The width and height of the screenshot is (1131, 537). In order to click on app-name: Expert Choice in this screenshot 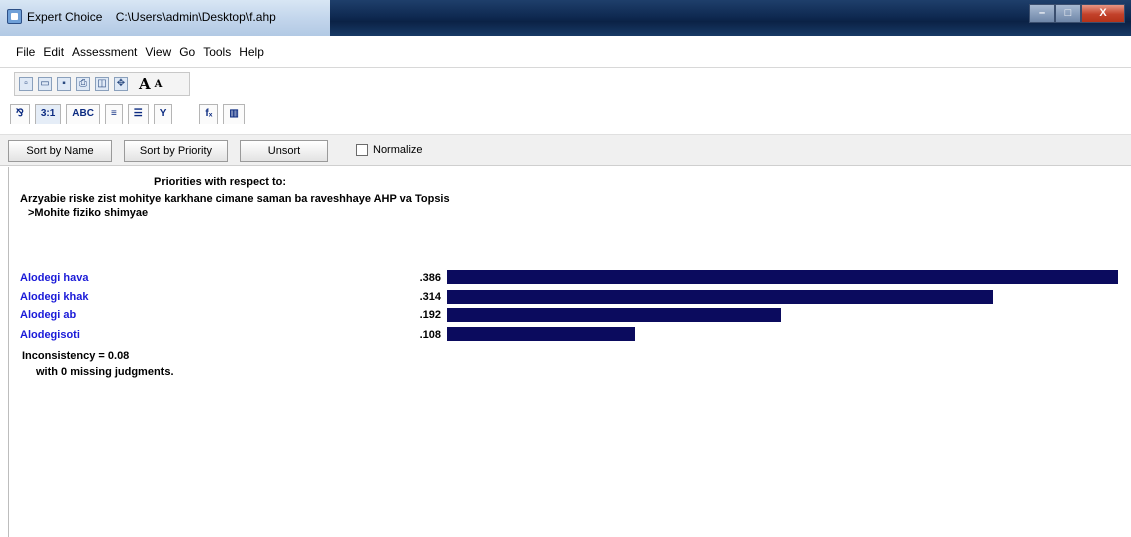, I will do `click(65, 17)`.